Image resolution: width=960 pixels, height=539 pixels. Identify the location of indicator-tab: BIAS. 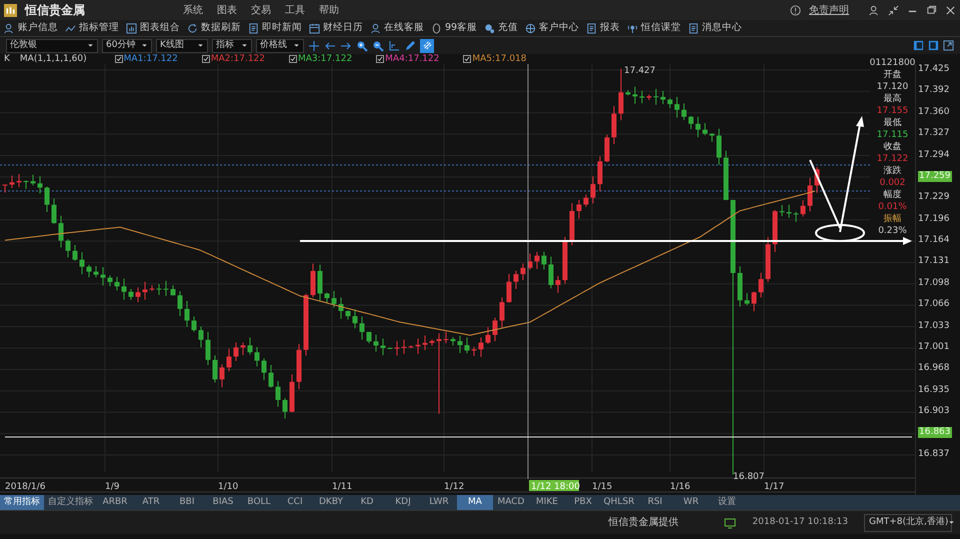
(223, 502).